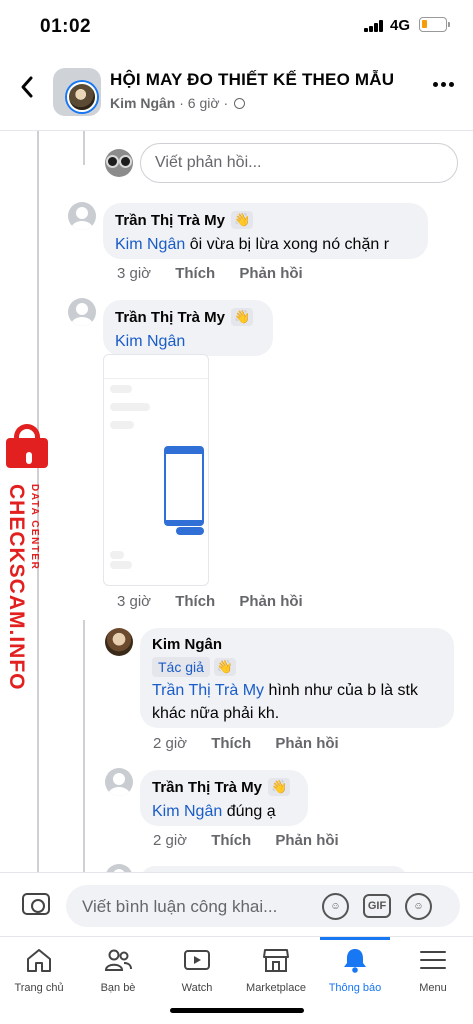 Image resolution: width=473 pixels, height=1024 pixels. I want to click on bell-icon, so click(355, 961).